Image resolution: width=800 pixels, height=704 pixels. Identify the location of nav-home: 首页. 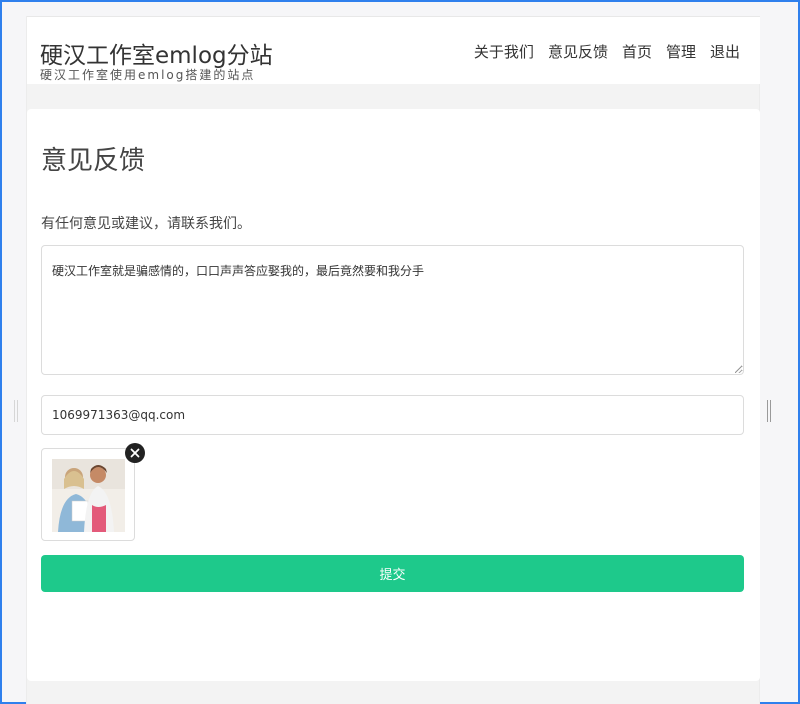
(637, 51).